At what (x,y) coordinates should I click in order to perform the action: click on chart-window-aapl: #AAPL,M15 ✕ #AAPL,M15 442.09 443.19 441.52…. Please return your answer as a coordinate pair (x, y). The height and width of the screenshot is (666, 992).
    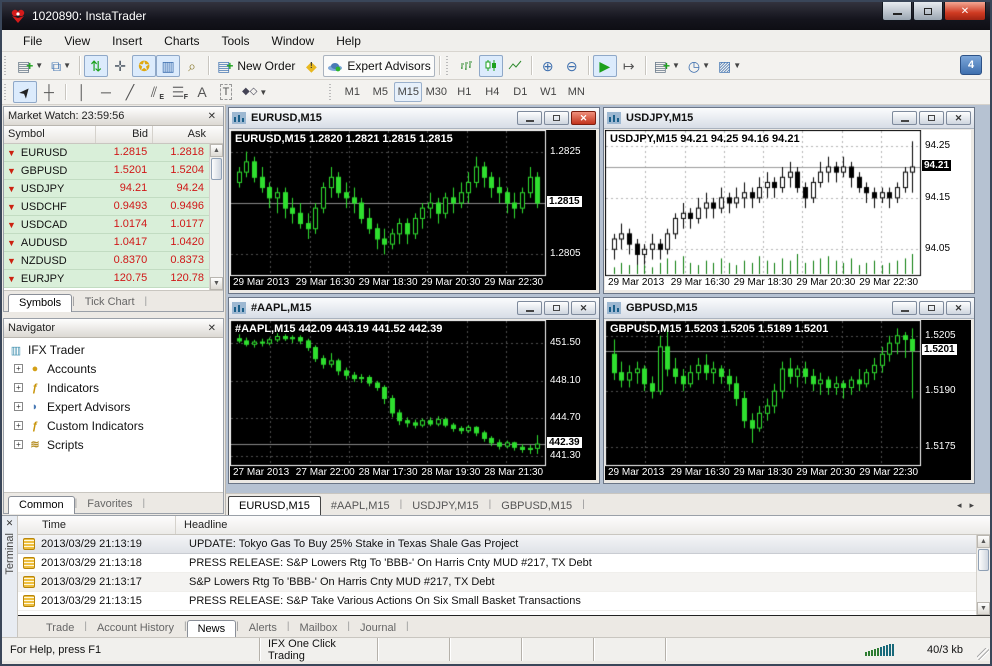
    Looking at the image, I should click on (414, 390).